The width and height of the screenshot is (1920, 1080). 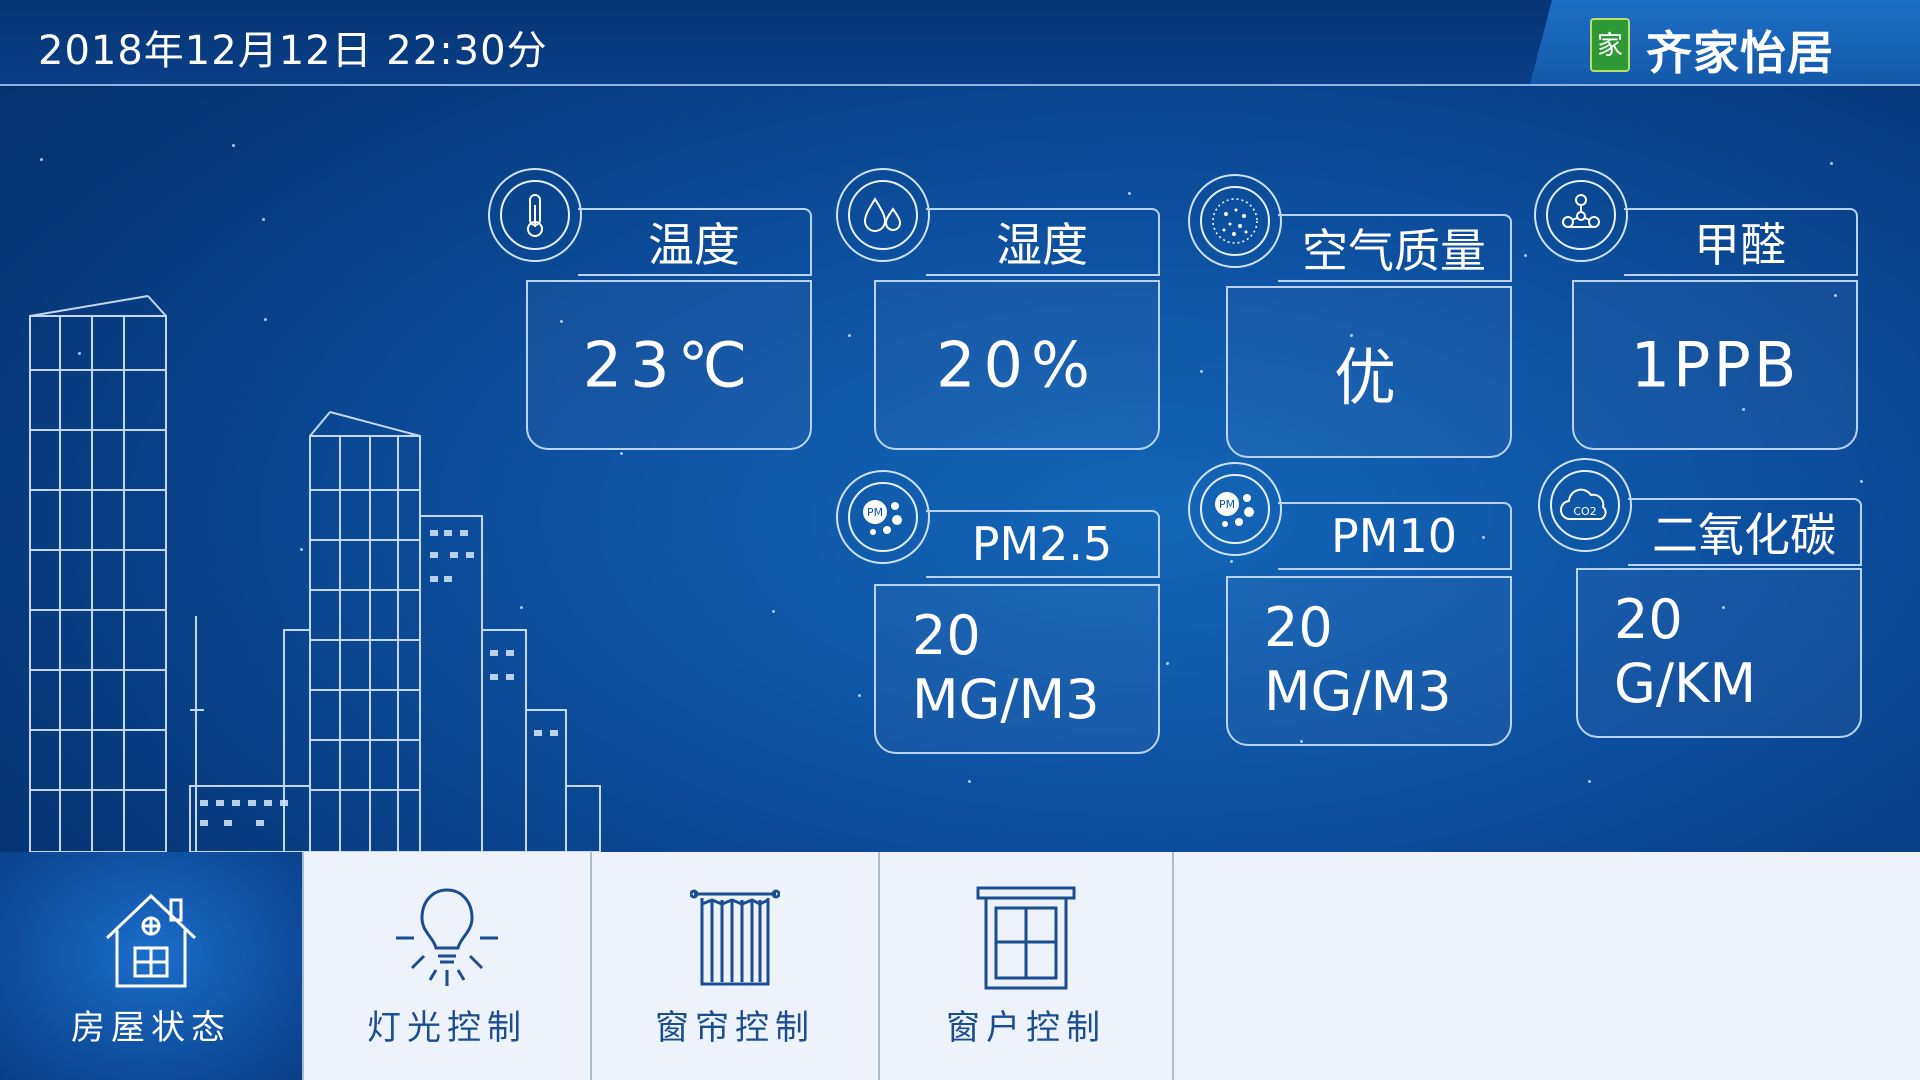 I want to click on datetime-text: 2018年12月12日 22:30分, so click(x=293, y=51).